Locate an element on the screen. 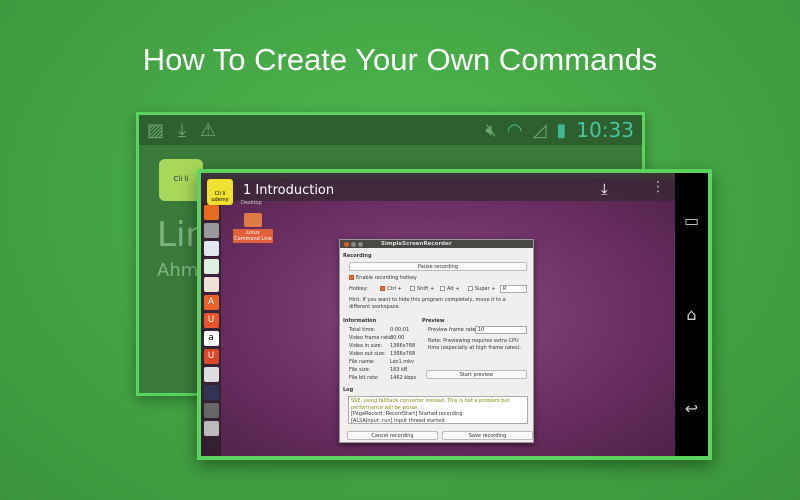  save-recording-button: Save recording is located at coordinates (487, 435).